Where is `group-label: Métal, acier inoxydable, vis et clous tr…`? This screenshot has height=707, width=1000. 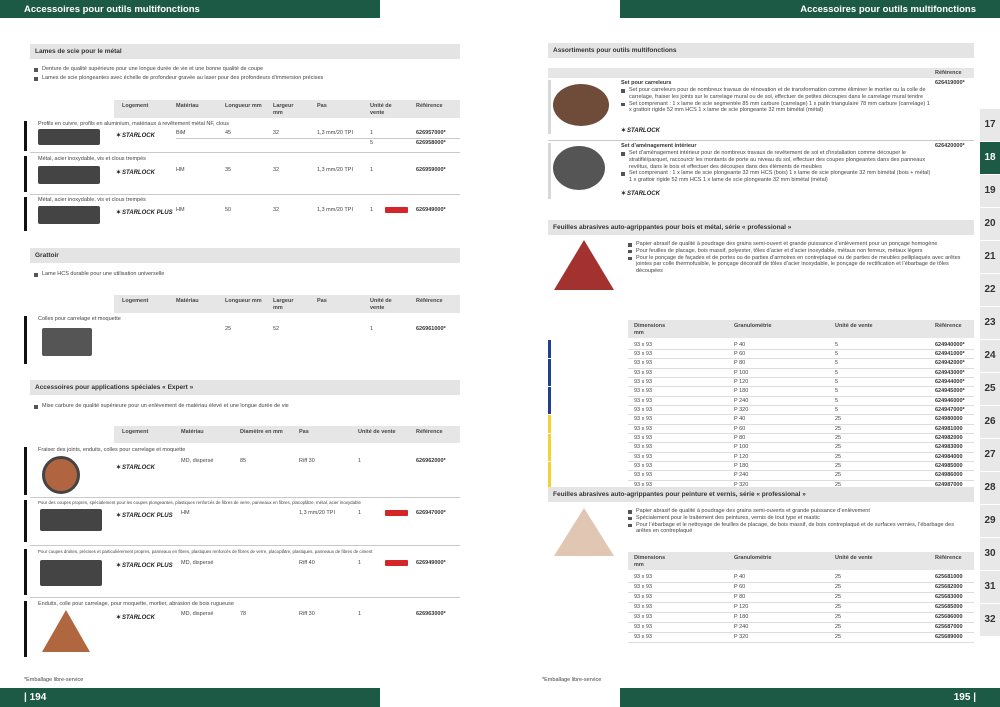 group-label: Métal, acier inoxydable, vis et clous tr… is located at coordinates (92, 200).